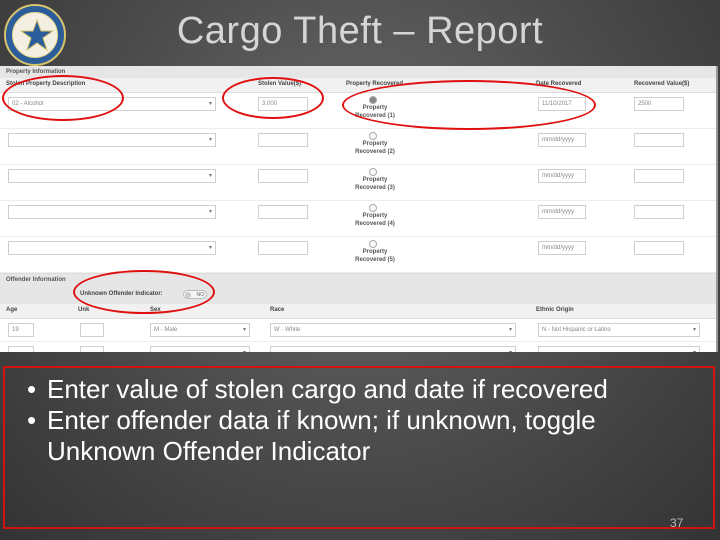 This screenshot has height=540, width=720. What do you see at coordinates (144, 292) in the screenshot?
I see `highlight-unknown-offender` at bounding box center [144, 292].